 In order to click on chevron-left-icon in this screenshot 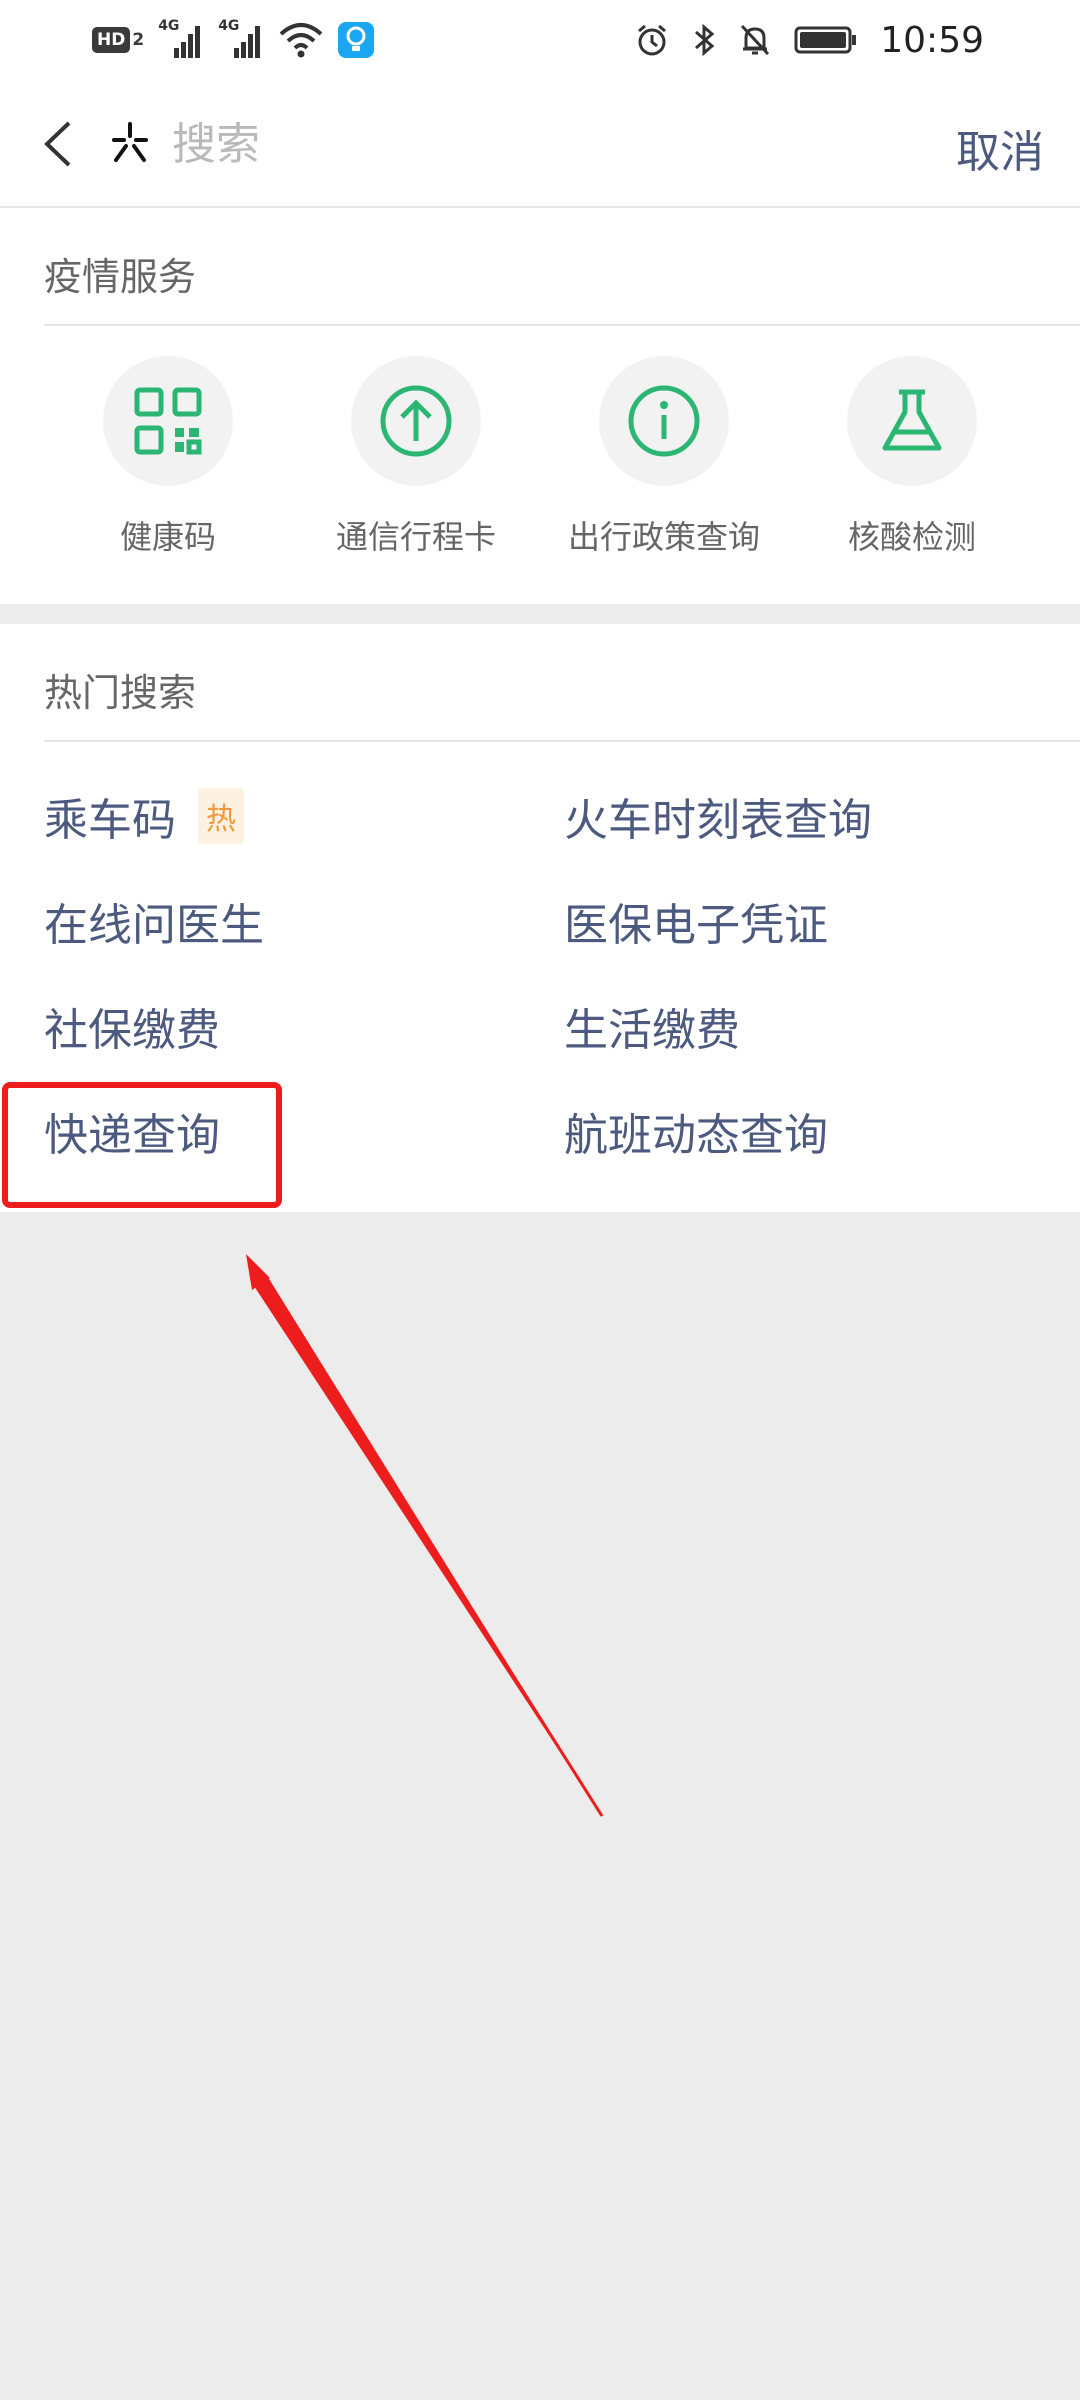, I will do `click(57, 144)`.